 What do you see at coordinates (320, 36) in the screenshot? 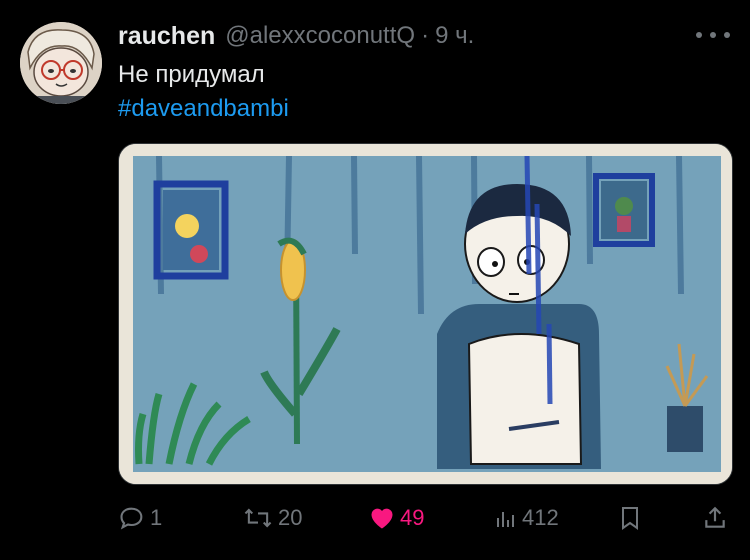
I see `author-handle: @alexxcoconuttQ` at bounding box center [320, 36].